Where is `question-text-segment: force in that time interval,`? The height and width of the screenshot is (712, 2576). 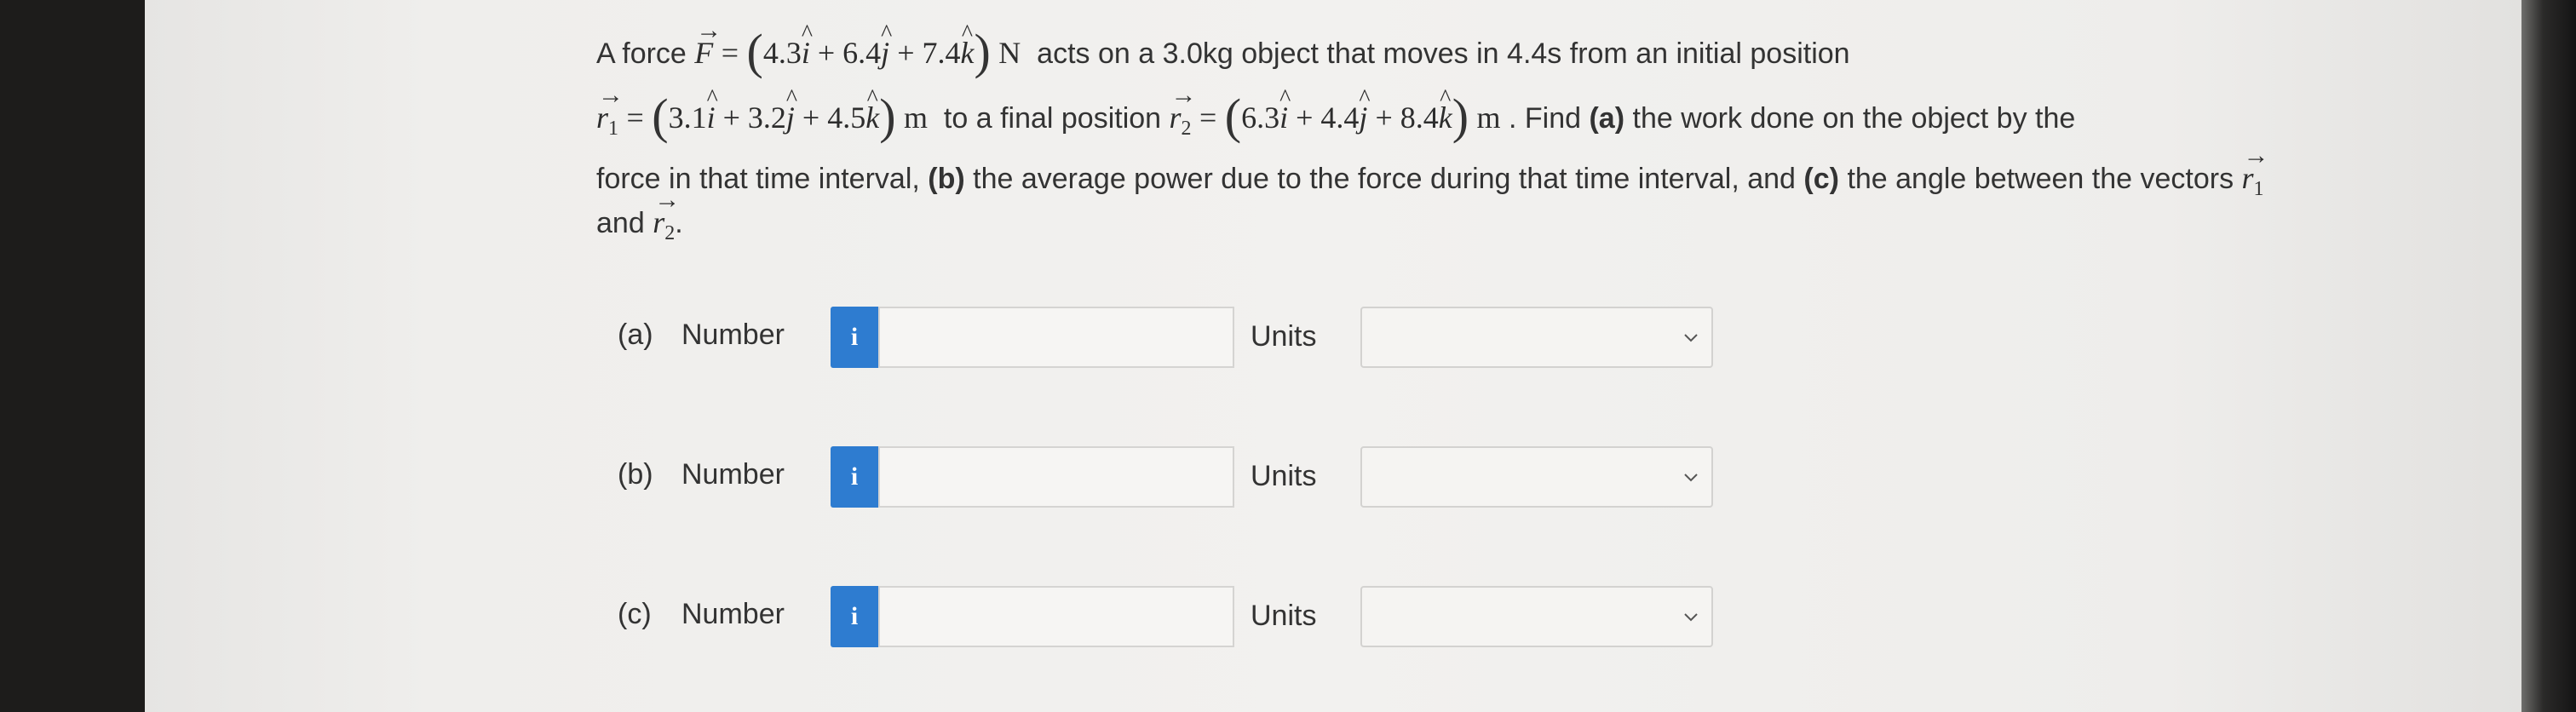 question-text-segment: force in that time interval, is located at coordinates (758, 179).